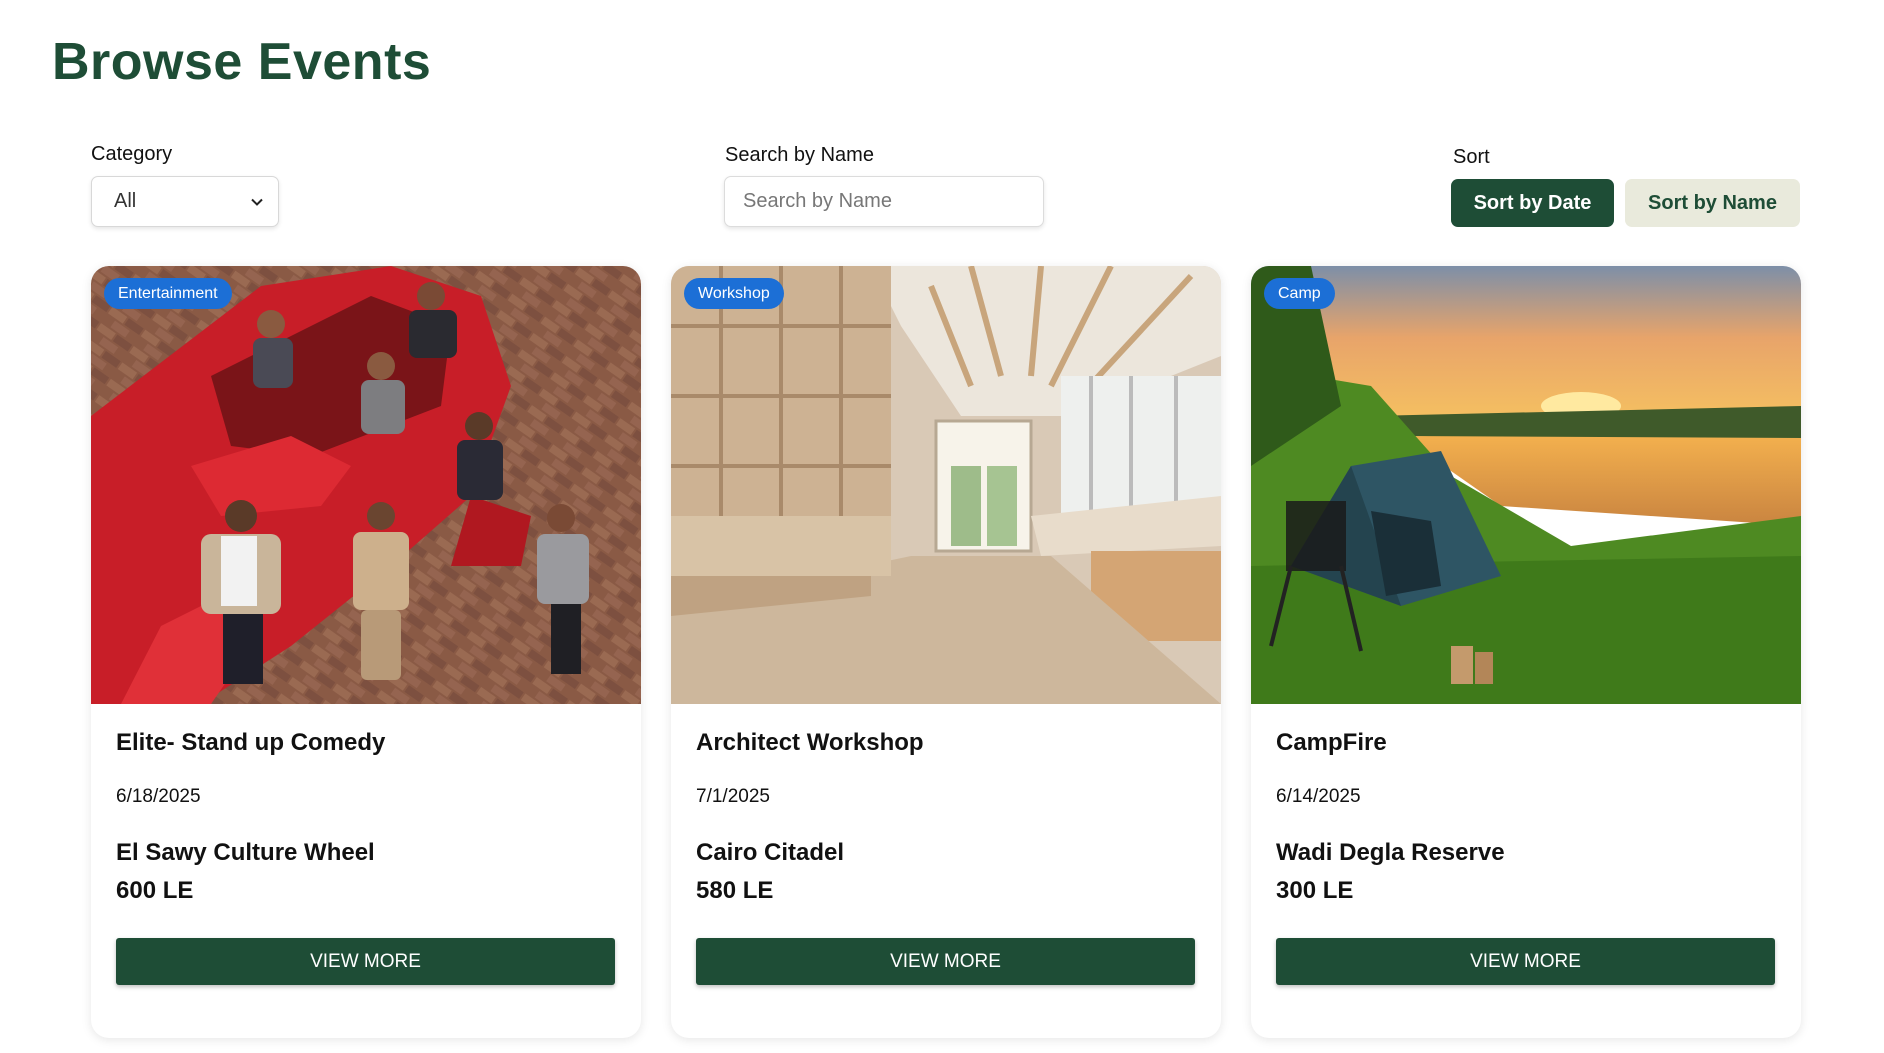  What do you see at coordinates (884, 201) in the screenshot?
I see `search-input` at bounding box center [884, 201].